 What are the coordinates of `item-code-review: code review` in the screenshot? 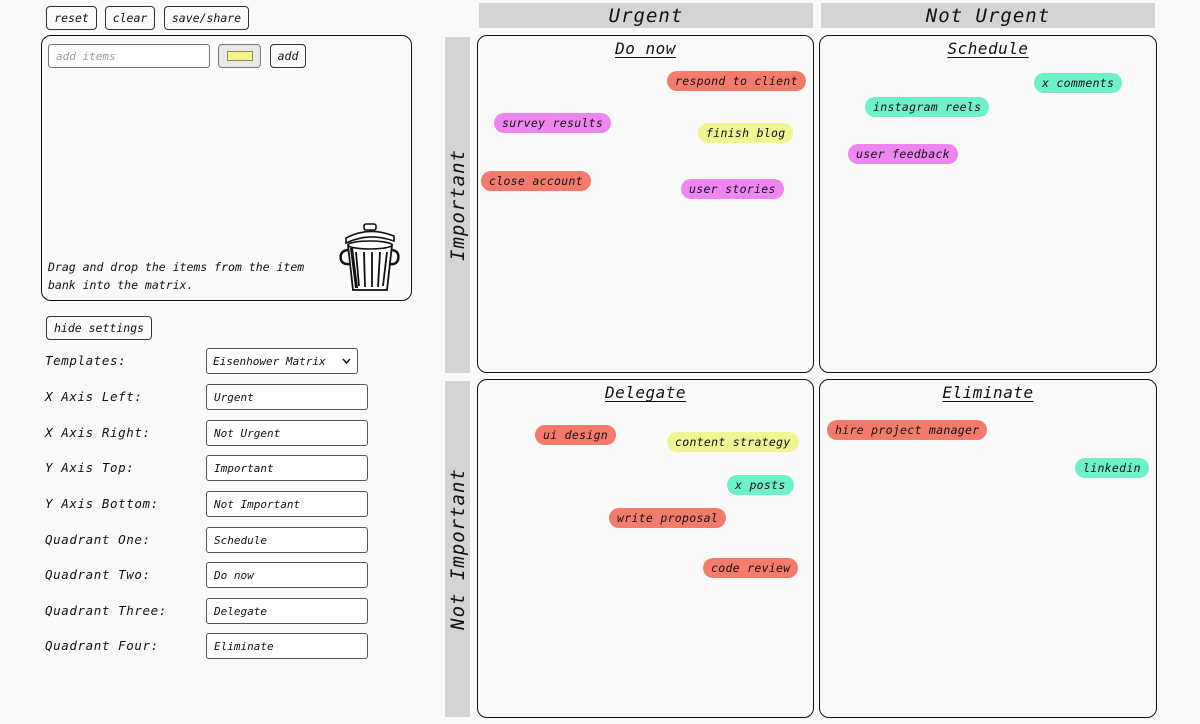 It's located at (751, 568).